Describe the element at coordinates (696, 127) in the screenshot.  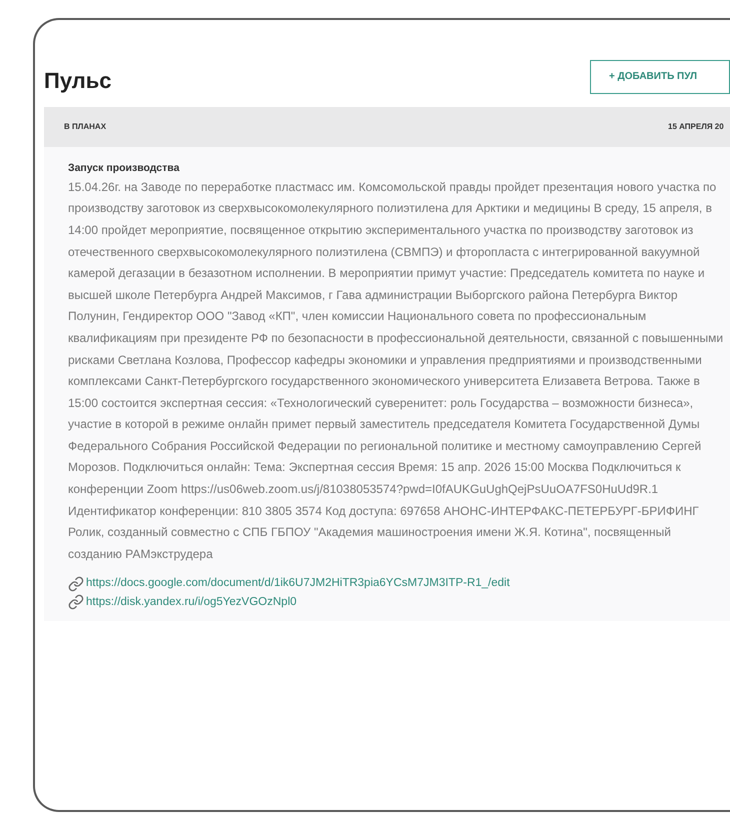
I see `event-date: 15 АПРЕЛЯ 20` at that location.